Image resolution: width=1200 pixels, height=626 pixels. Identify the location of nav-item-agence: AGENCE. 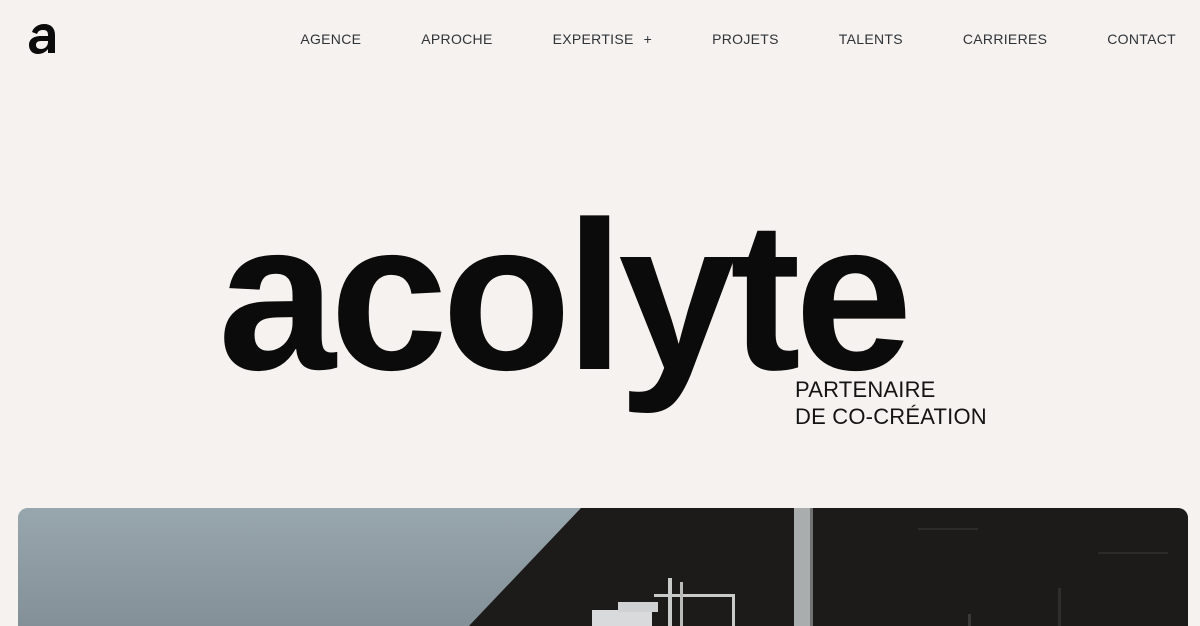
(330, 39).